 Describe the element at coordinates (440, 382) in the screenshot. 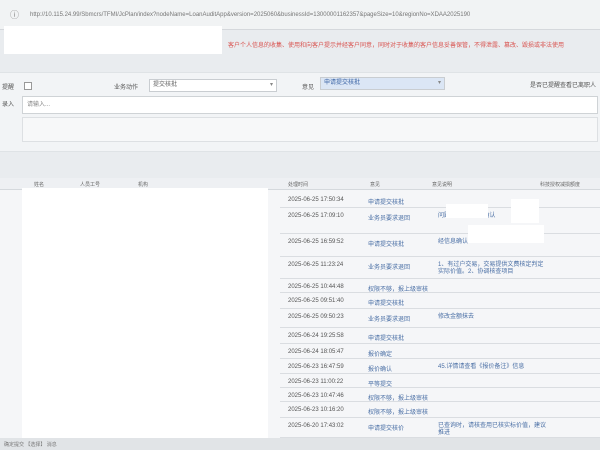

I see `table-row: 2025-06-23 11:00:22 平等提交` at that location.